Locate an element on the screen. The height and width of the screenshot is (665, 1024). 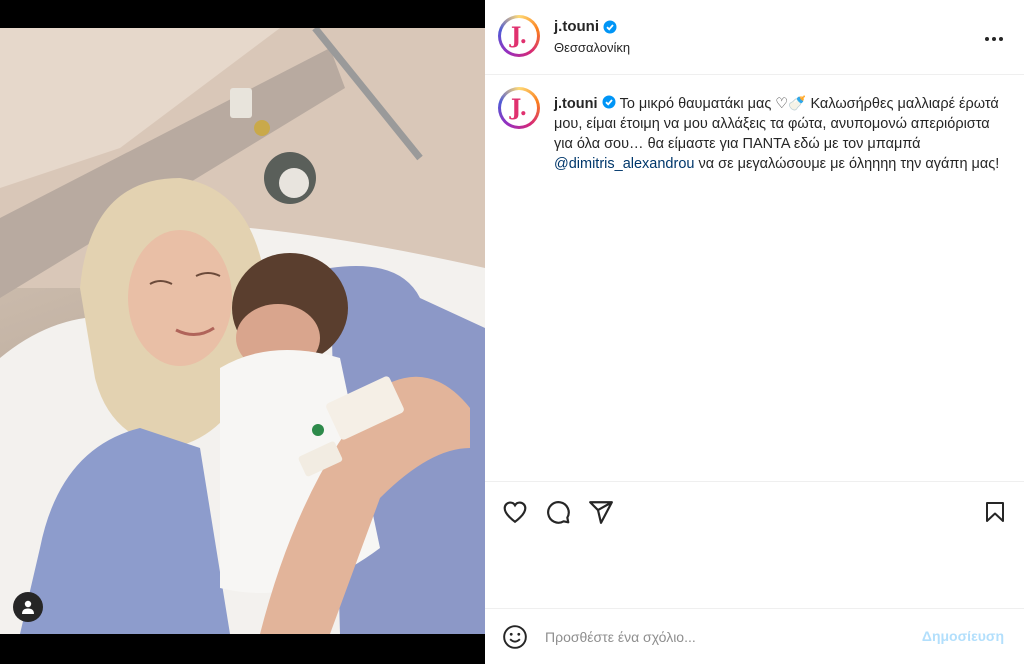
share-icon is located at coordinates (601, 512).